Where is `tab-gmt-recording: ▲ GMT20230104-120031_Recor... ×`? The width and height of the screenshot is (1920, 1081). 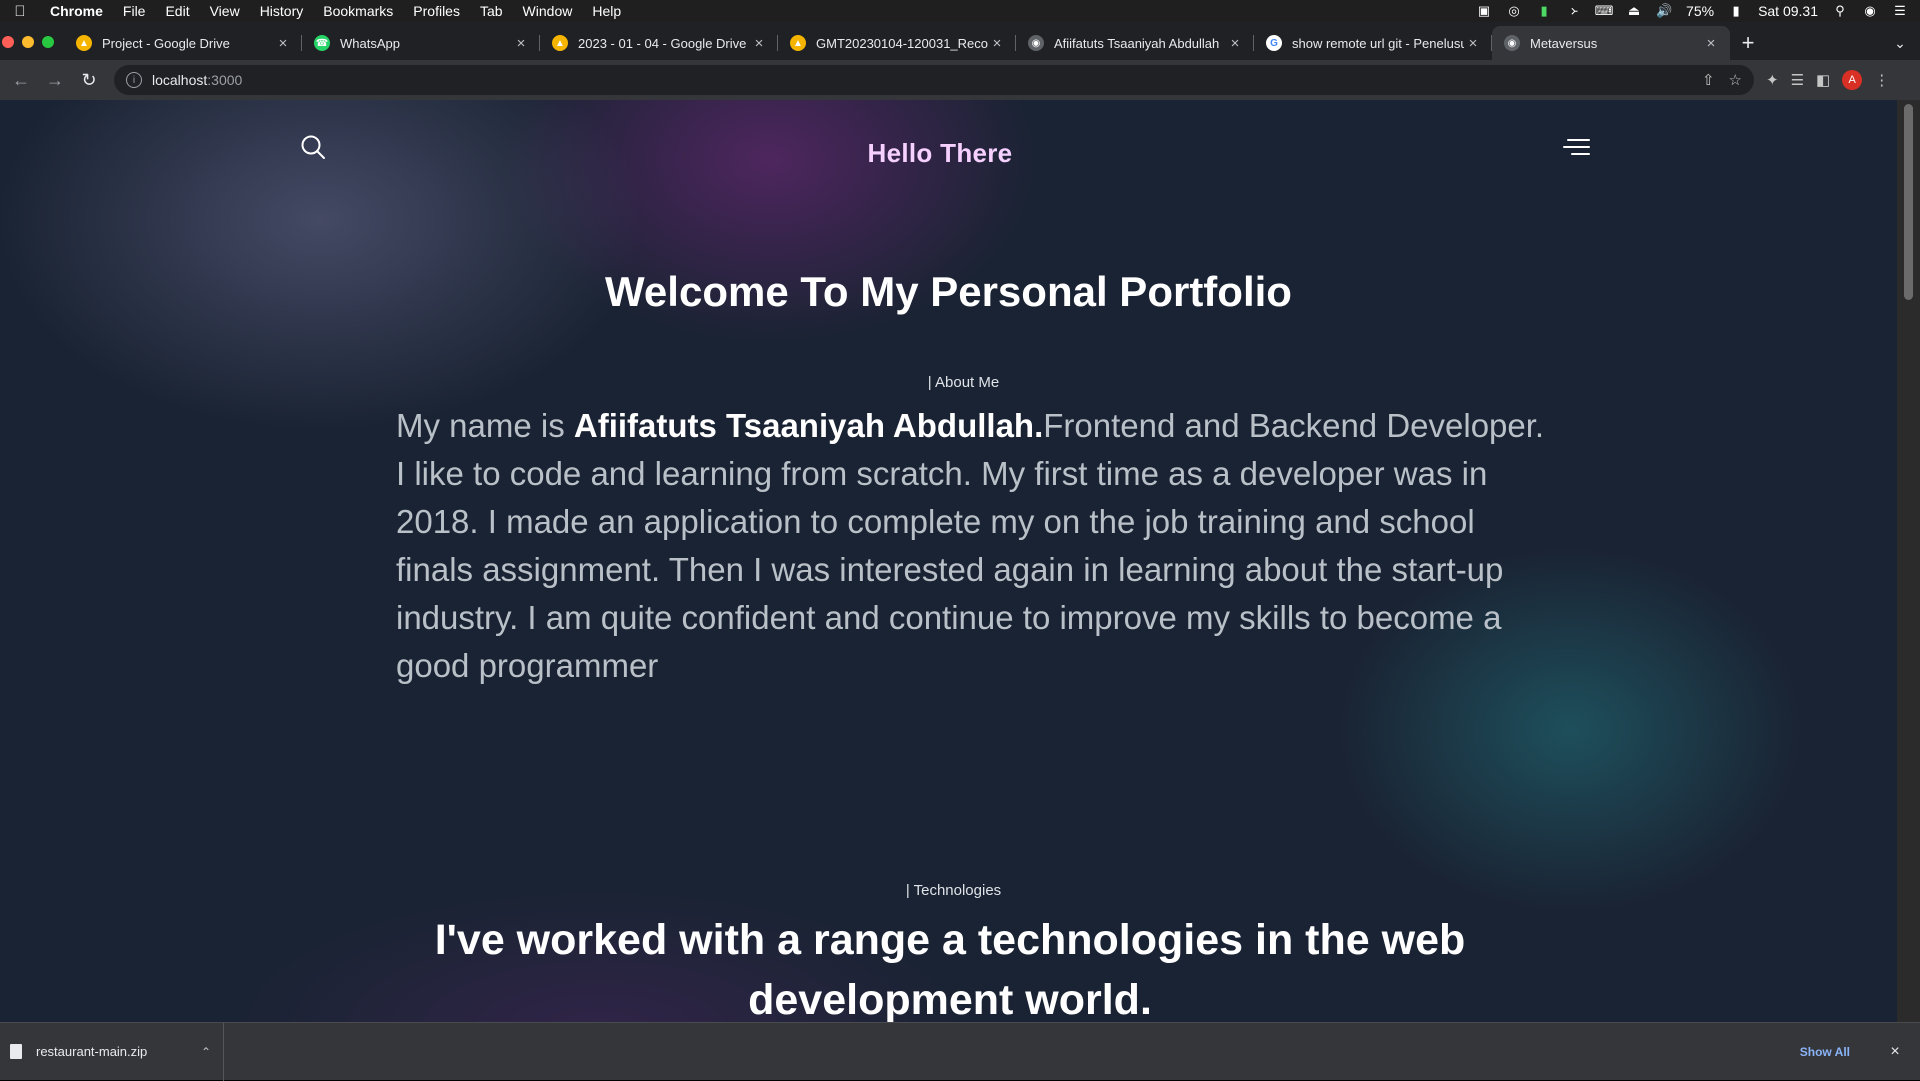
tab-gmt-recording: ▲ GMT20230104-120031_Recor... × is located at coordinates (897, 43).